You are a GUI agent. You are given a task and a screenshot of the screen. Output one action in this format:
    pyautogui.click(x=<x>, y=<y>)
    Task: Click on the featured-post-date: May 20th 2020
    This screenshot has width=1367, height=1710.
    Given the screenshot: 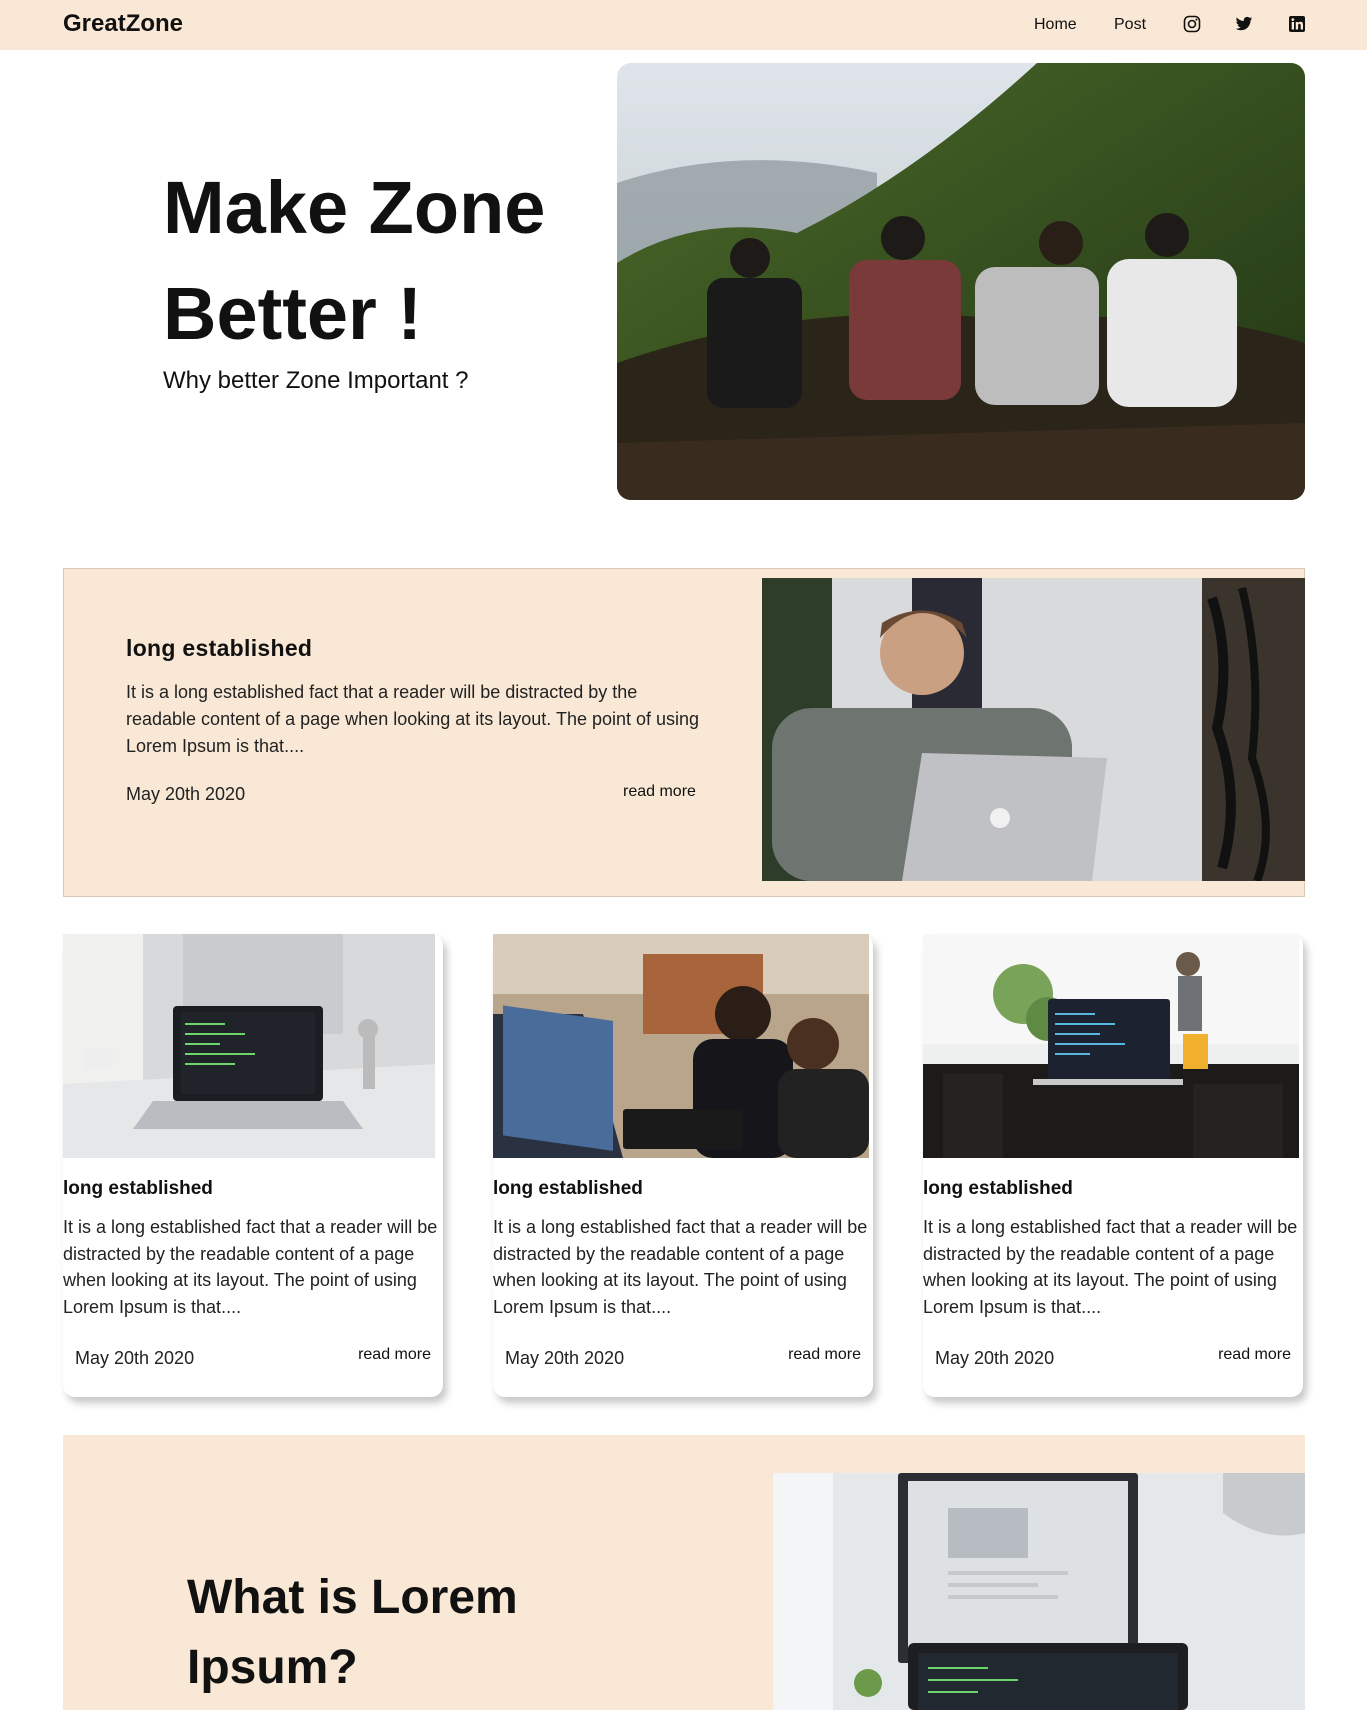 What is the action you would take?
    pyautogui.click(x=186, y=794)
    